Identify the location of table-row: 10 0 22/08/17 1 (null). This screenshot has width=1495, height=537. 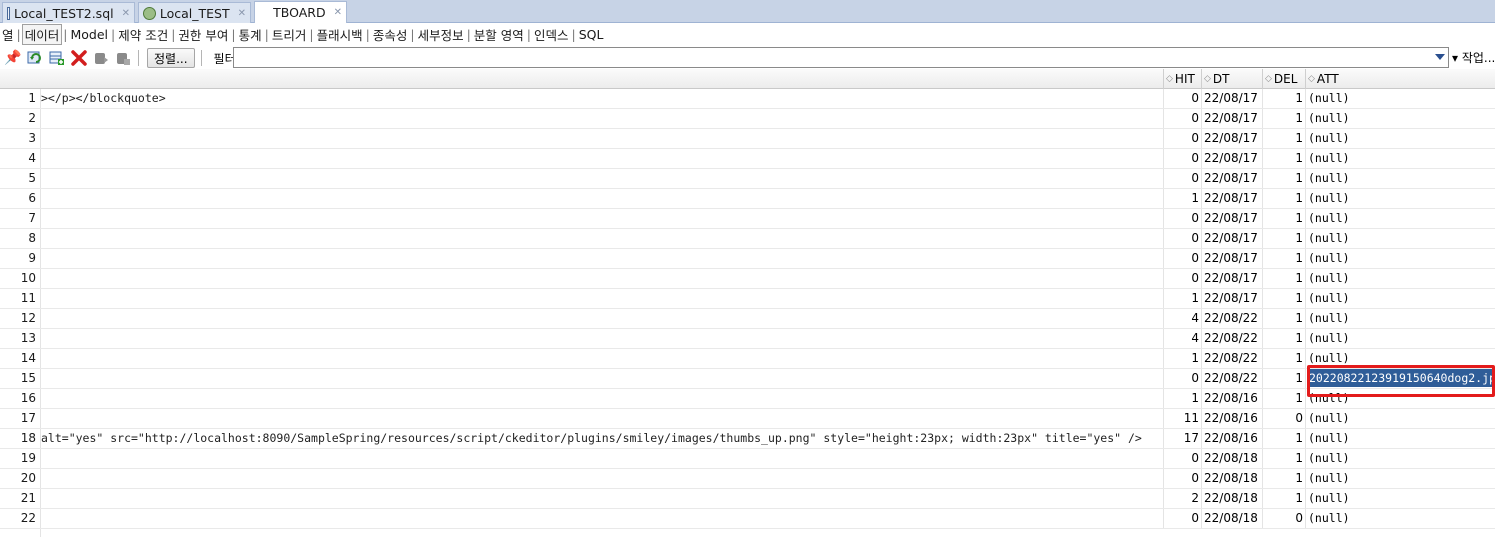
(747, 279).